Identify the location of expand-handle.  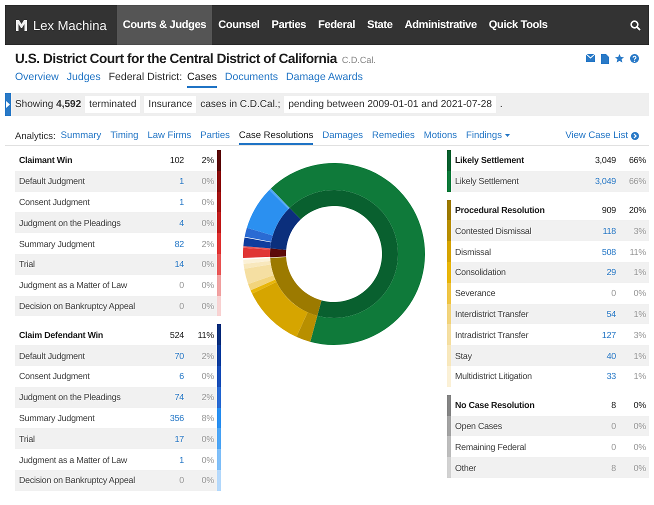
(8, 104).